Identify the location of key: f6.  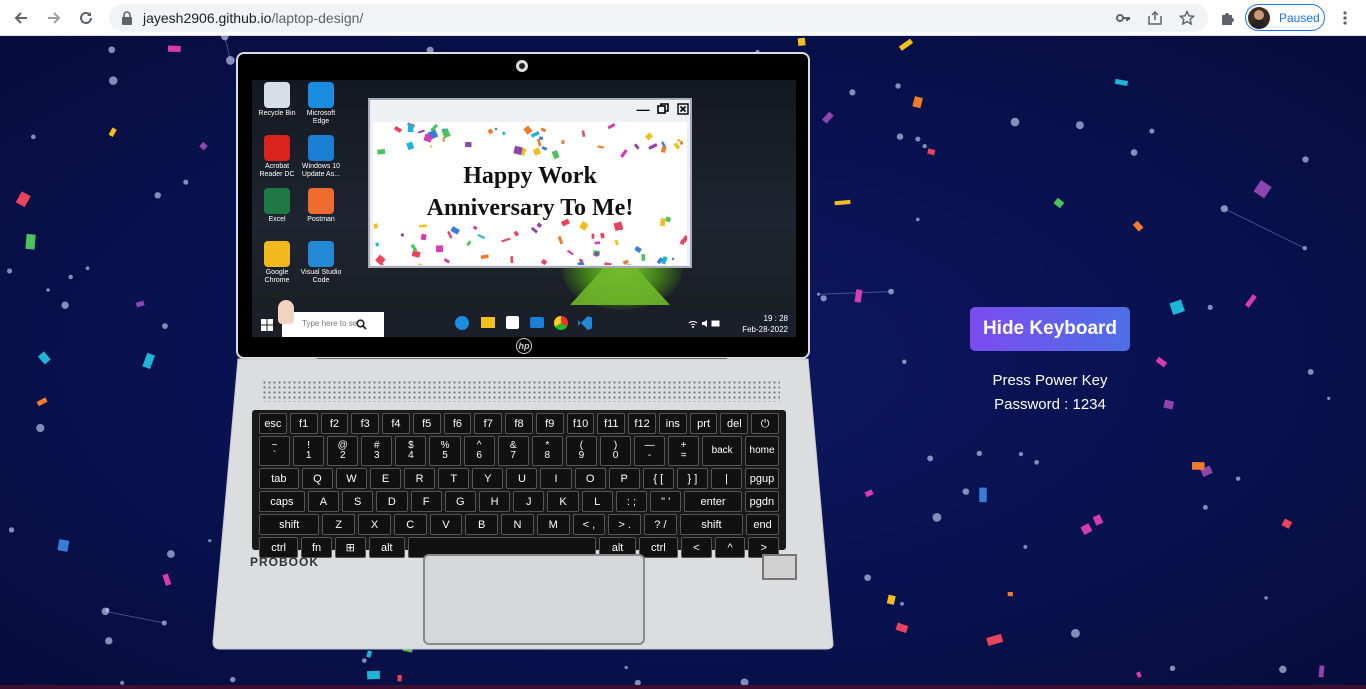
(457, 423).